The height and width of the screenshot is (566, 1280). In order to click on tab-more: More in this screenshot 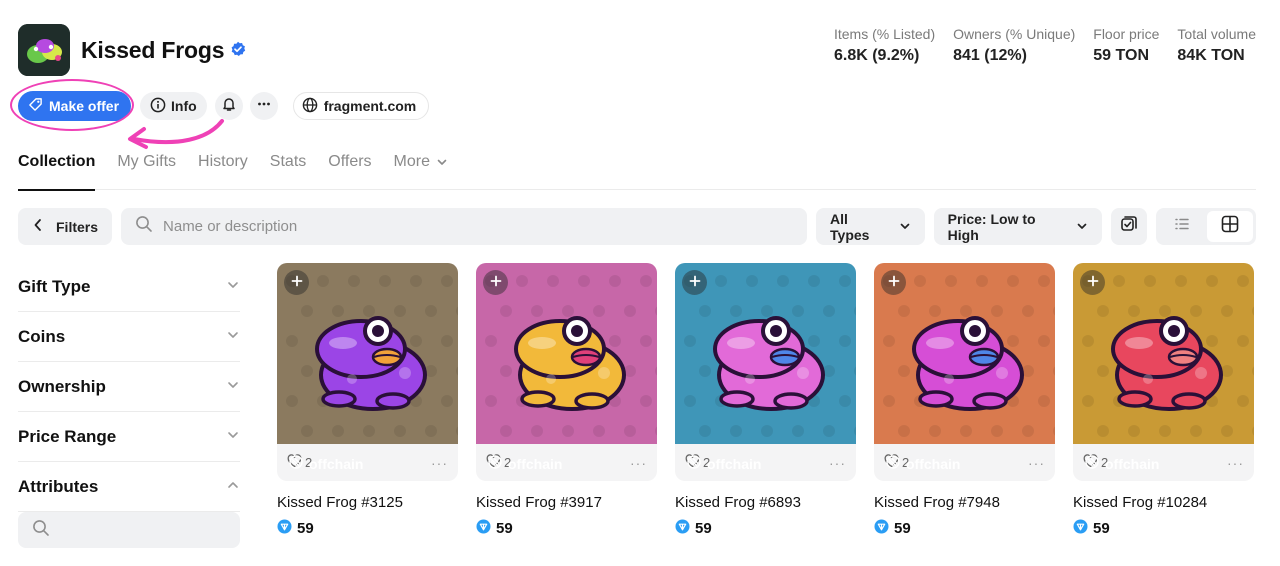, I will do `click(421, 171)`.